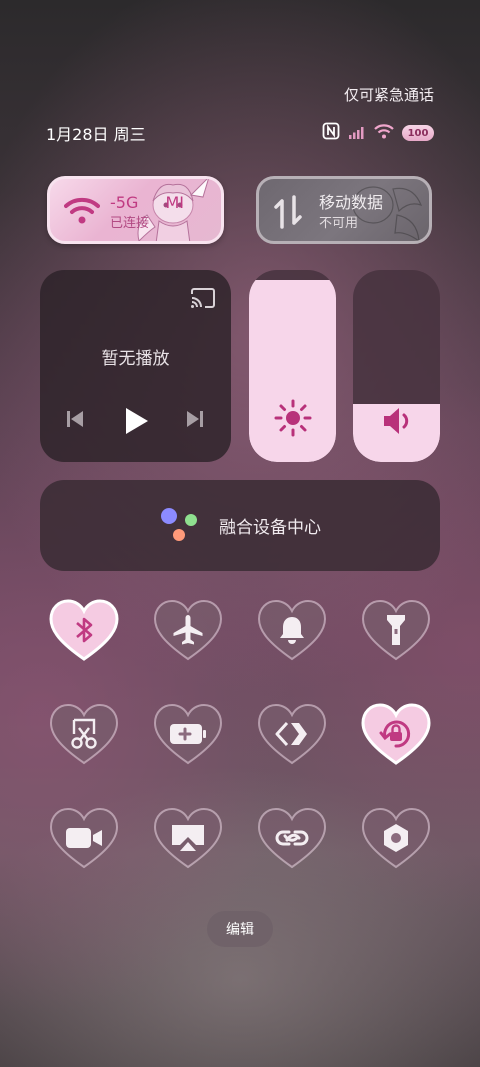 The height and width of the screenshot is (1067, 480). I want to click on wifi-ssid-extra: MI, so click(174, 202).